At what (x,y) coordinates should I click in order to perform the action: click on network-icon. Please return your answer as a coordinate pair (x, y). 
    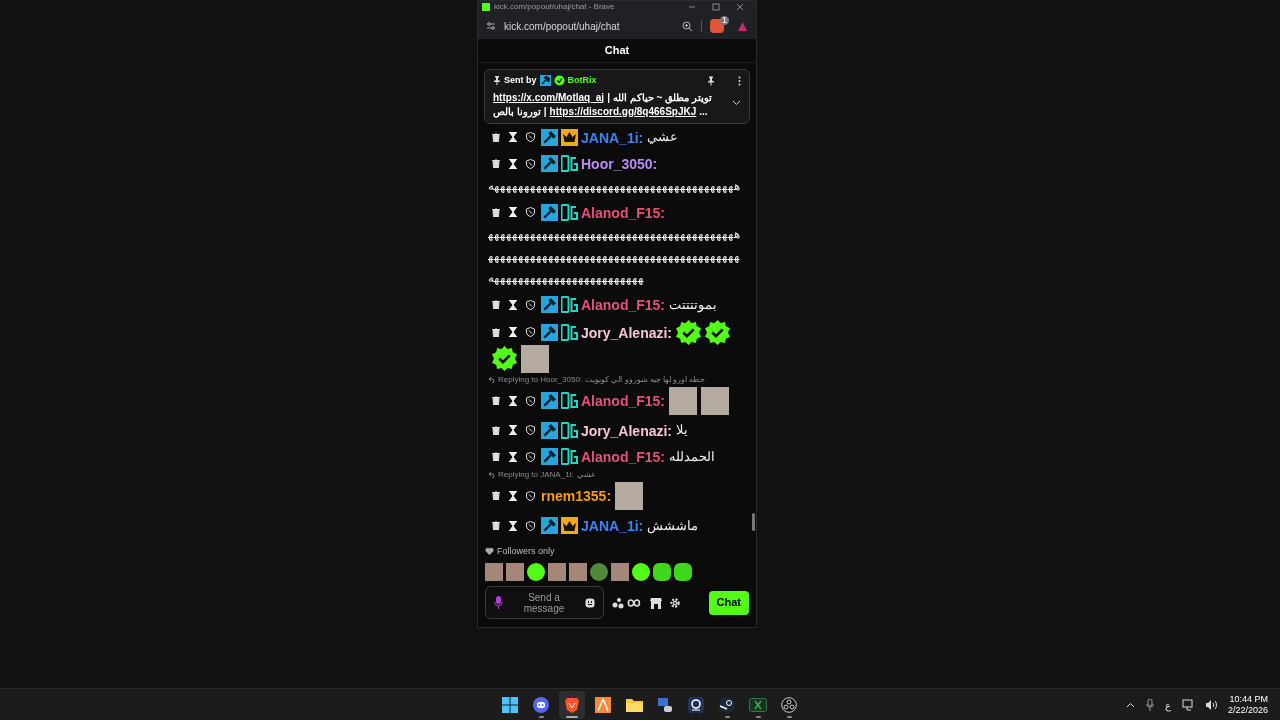
    Looking at the image, I should click on (1187, 705).